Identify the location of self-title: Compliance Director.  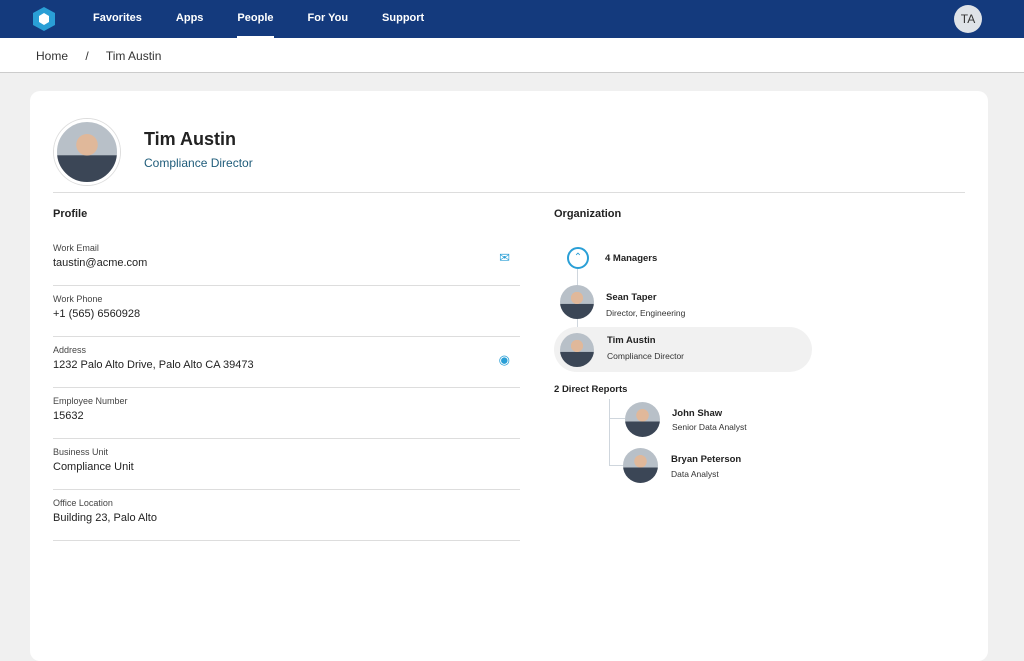
(645, 356).